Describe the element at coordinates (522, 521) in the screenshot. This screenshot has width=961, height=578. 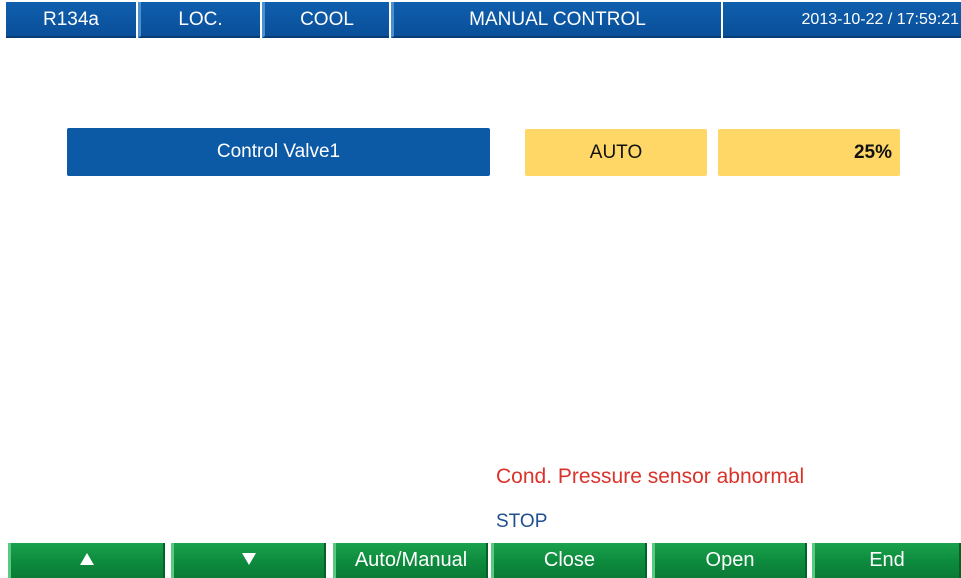
I see `status-message: STOP` at that location.